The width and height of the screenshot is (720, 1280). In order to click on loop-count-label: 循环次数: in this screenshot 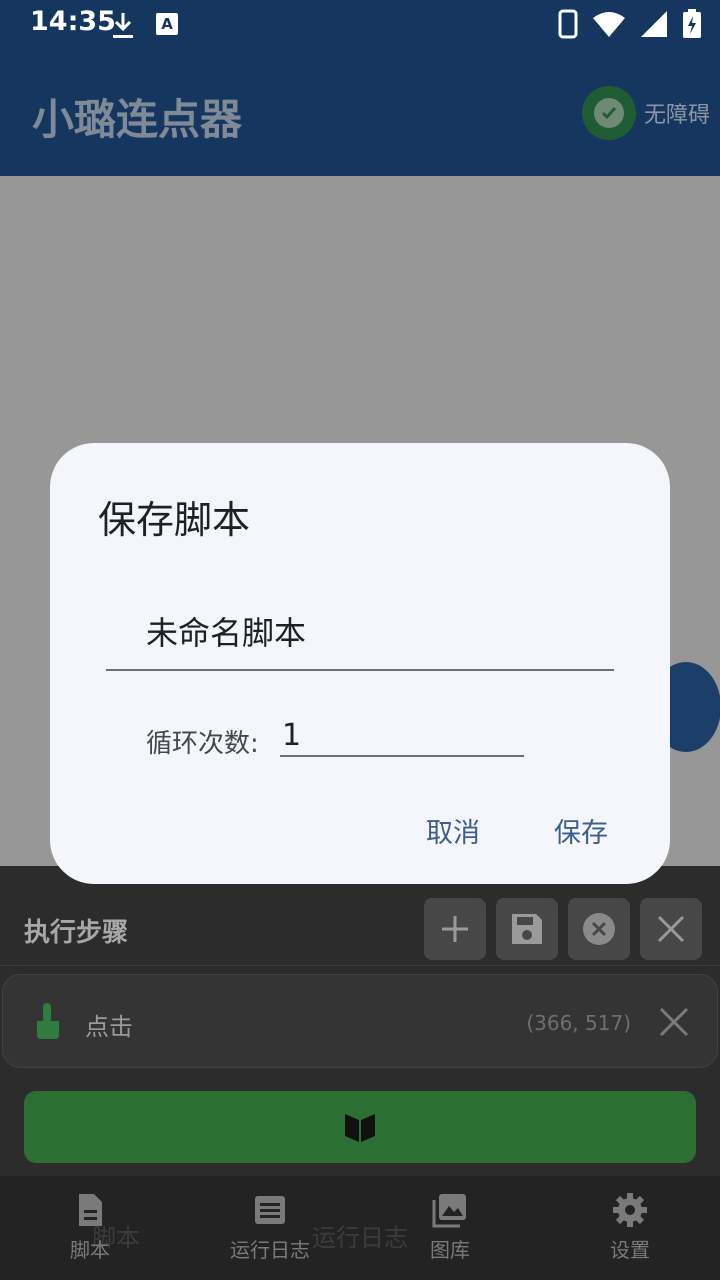, I will do `click(202, 744)`.